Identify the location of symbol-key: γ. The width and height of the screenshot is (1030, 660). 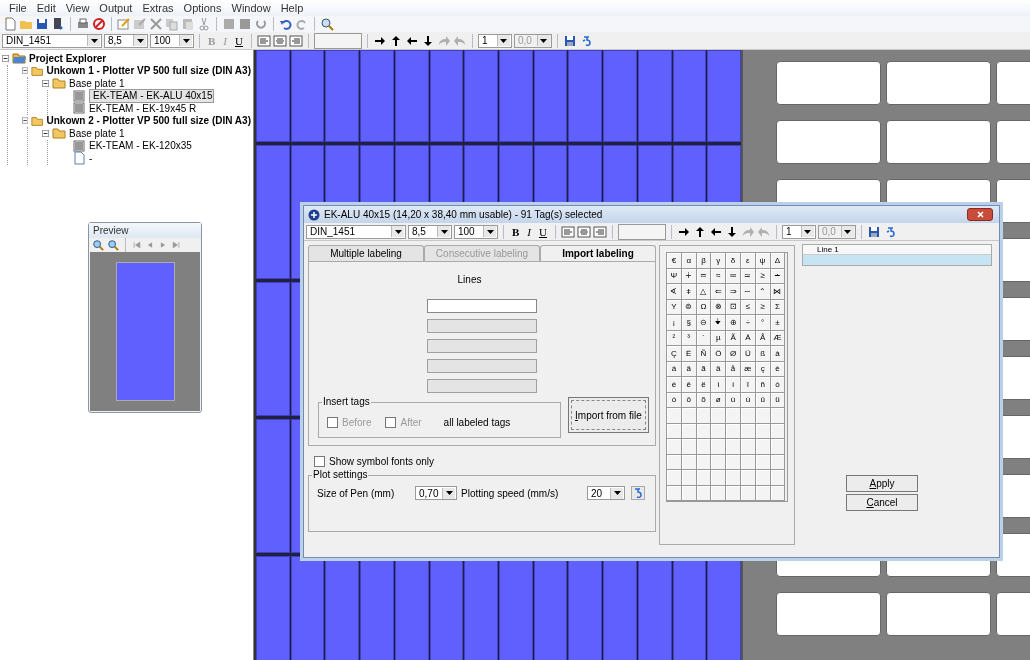
(719, 261).